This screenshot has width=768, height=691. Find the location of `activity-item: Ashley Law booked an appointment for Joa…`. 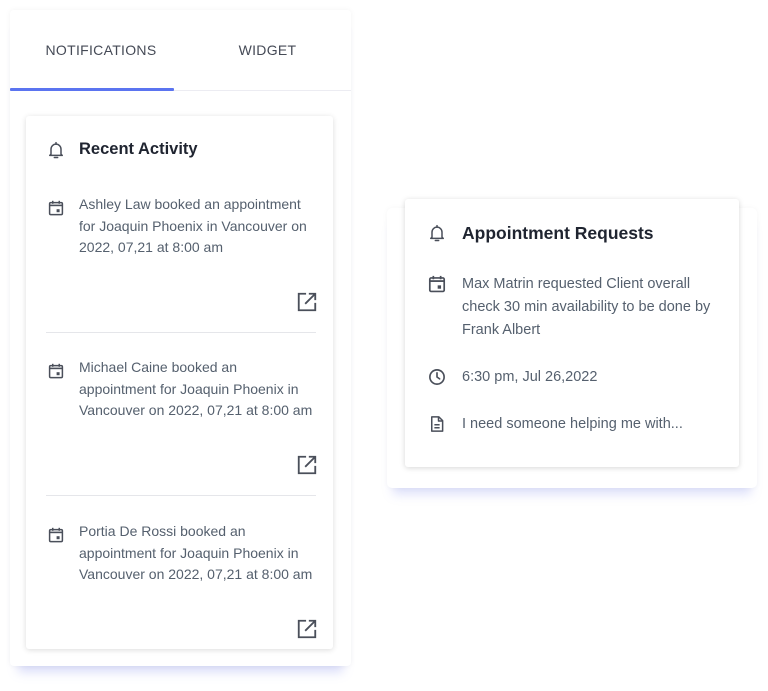

activity-item: Ashley Law booked an appointment for Joa… is located at coordinates (182, 277).